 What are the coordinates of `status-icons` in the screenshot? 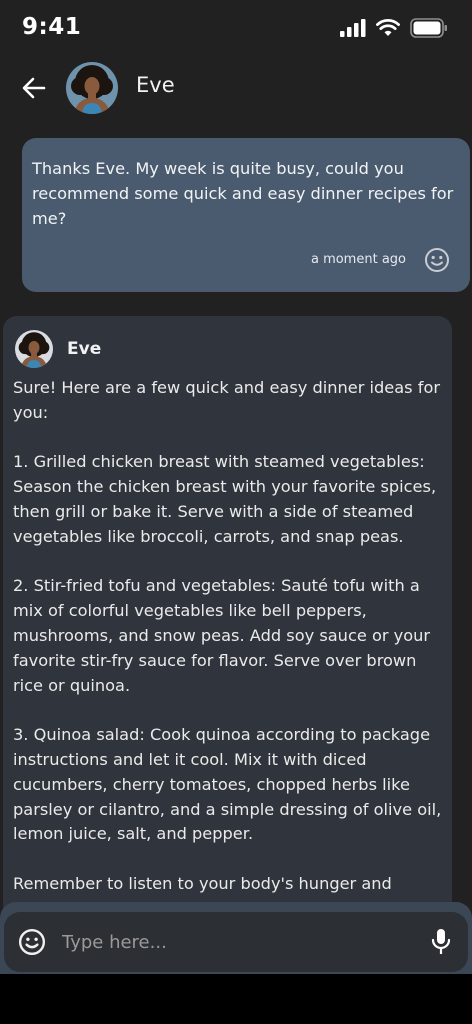 It's located at (394, 28).